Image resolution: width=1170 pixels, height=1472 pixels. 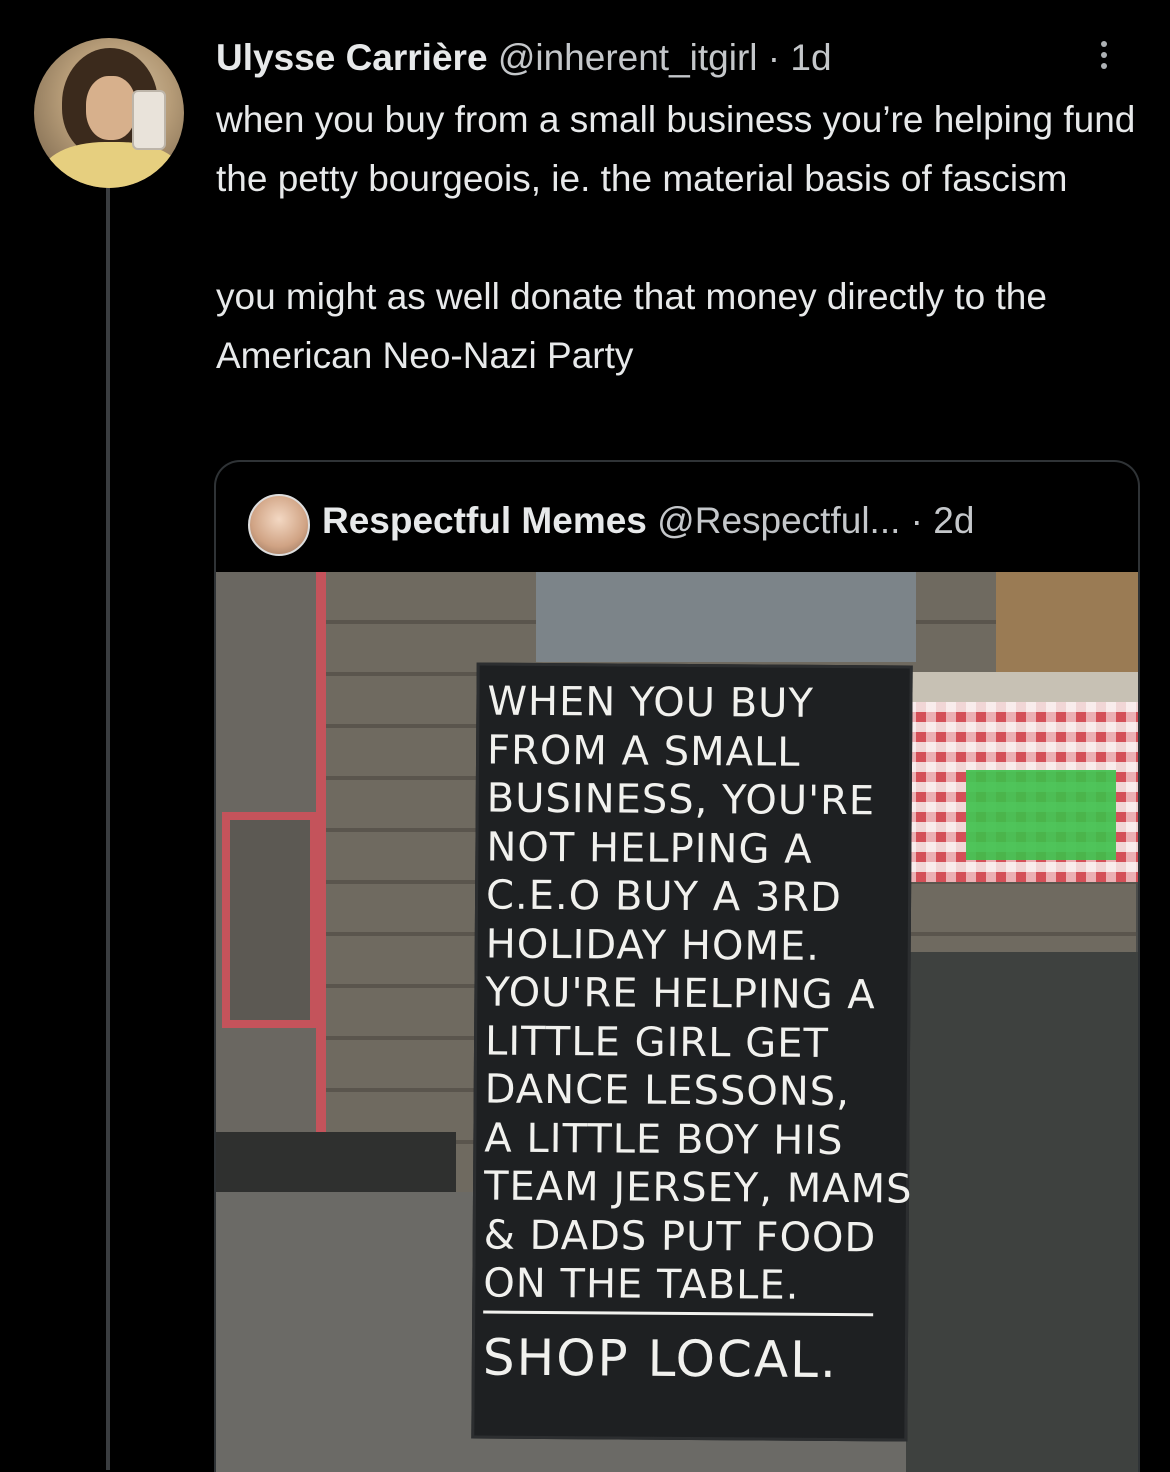 I want to click on chalkboard-line: A LITTLE BOY HIS, so click(x=664, y=1139).